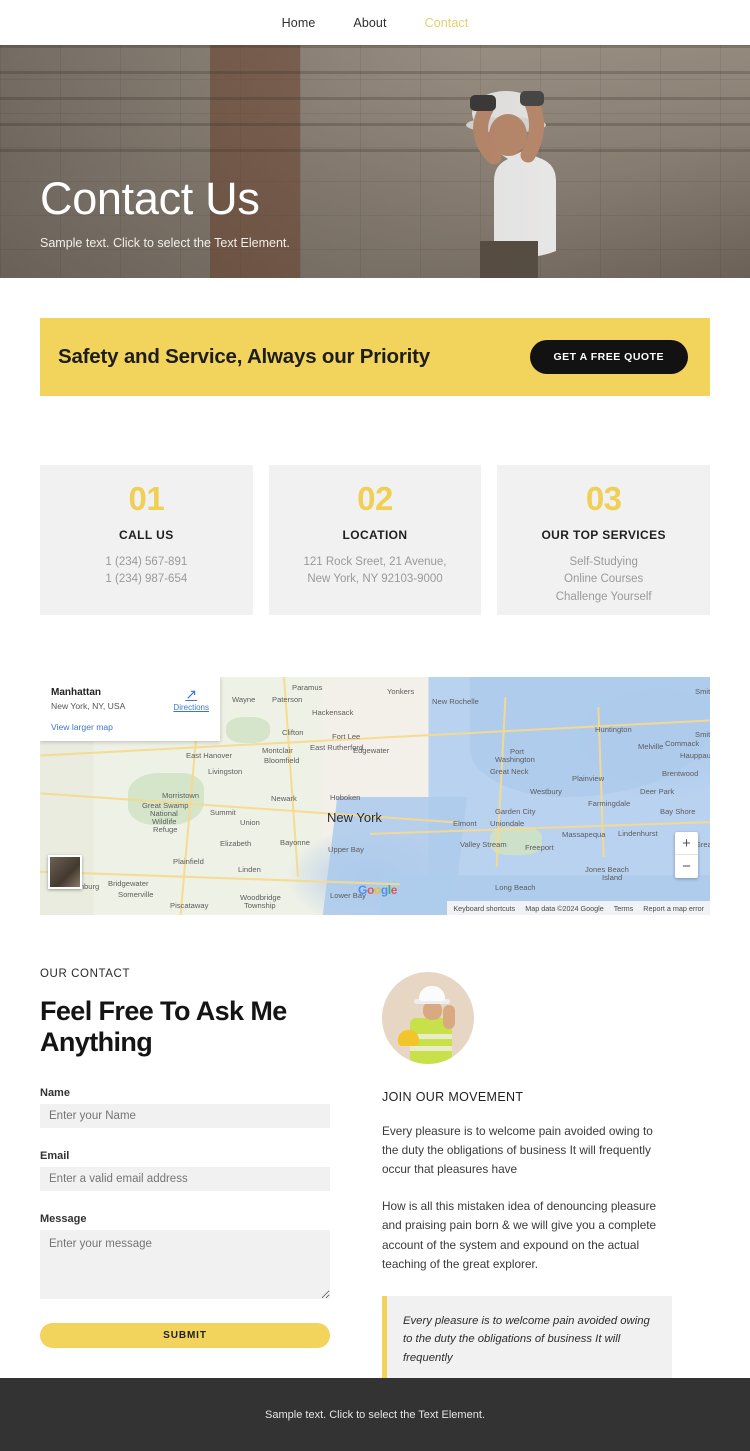 This screenshot has width=750, height=1451. What do you see at coordinates (539, 847) in the screenshot?
I see `map-label: Freeport` at bounding box center [539, 847].